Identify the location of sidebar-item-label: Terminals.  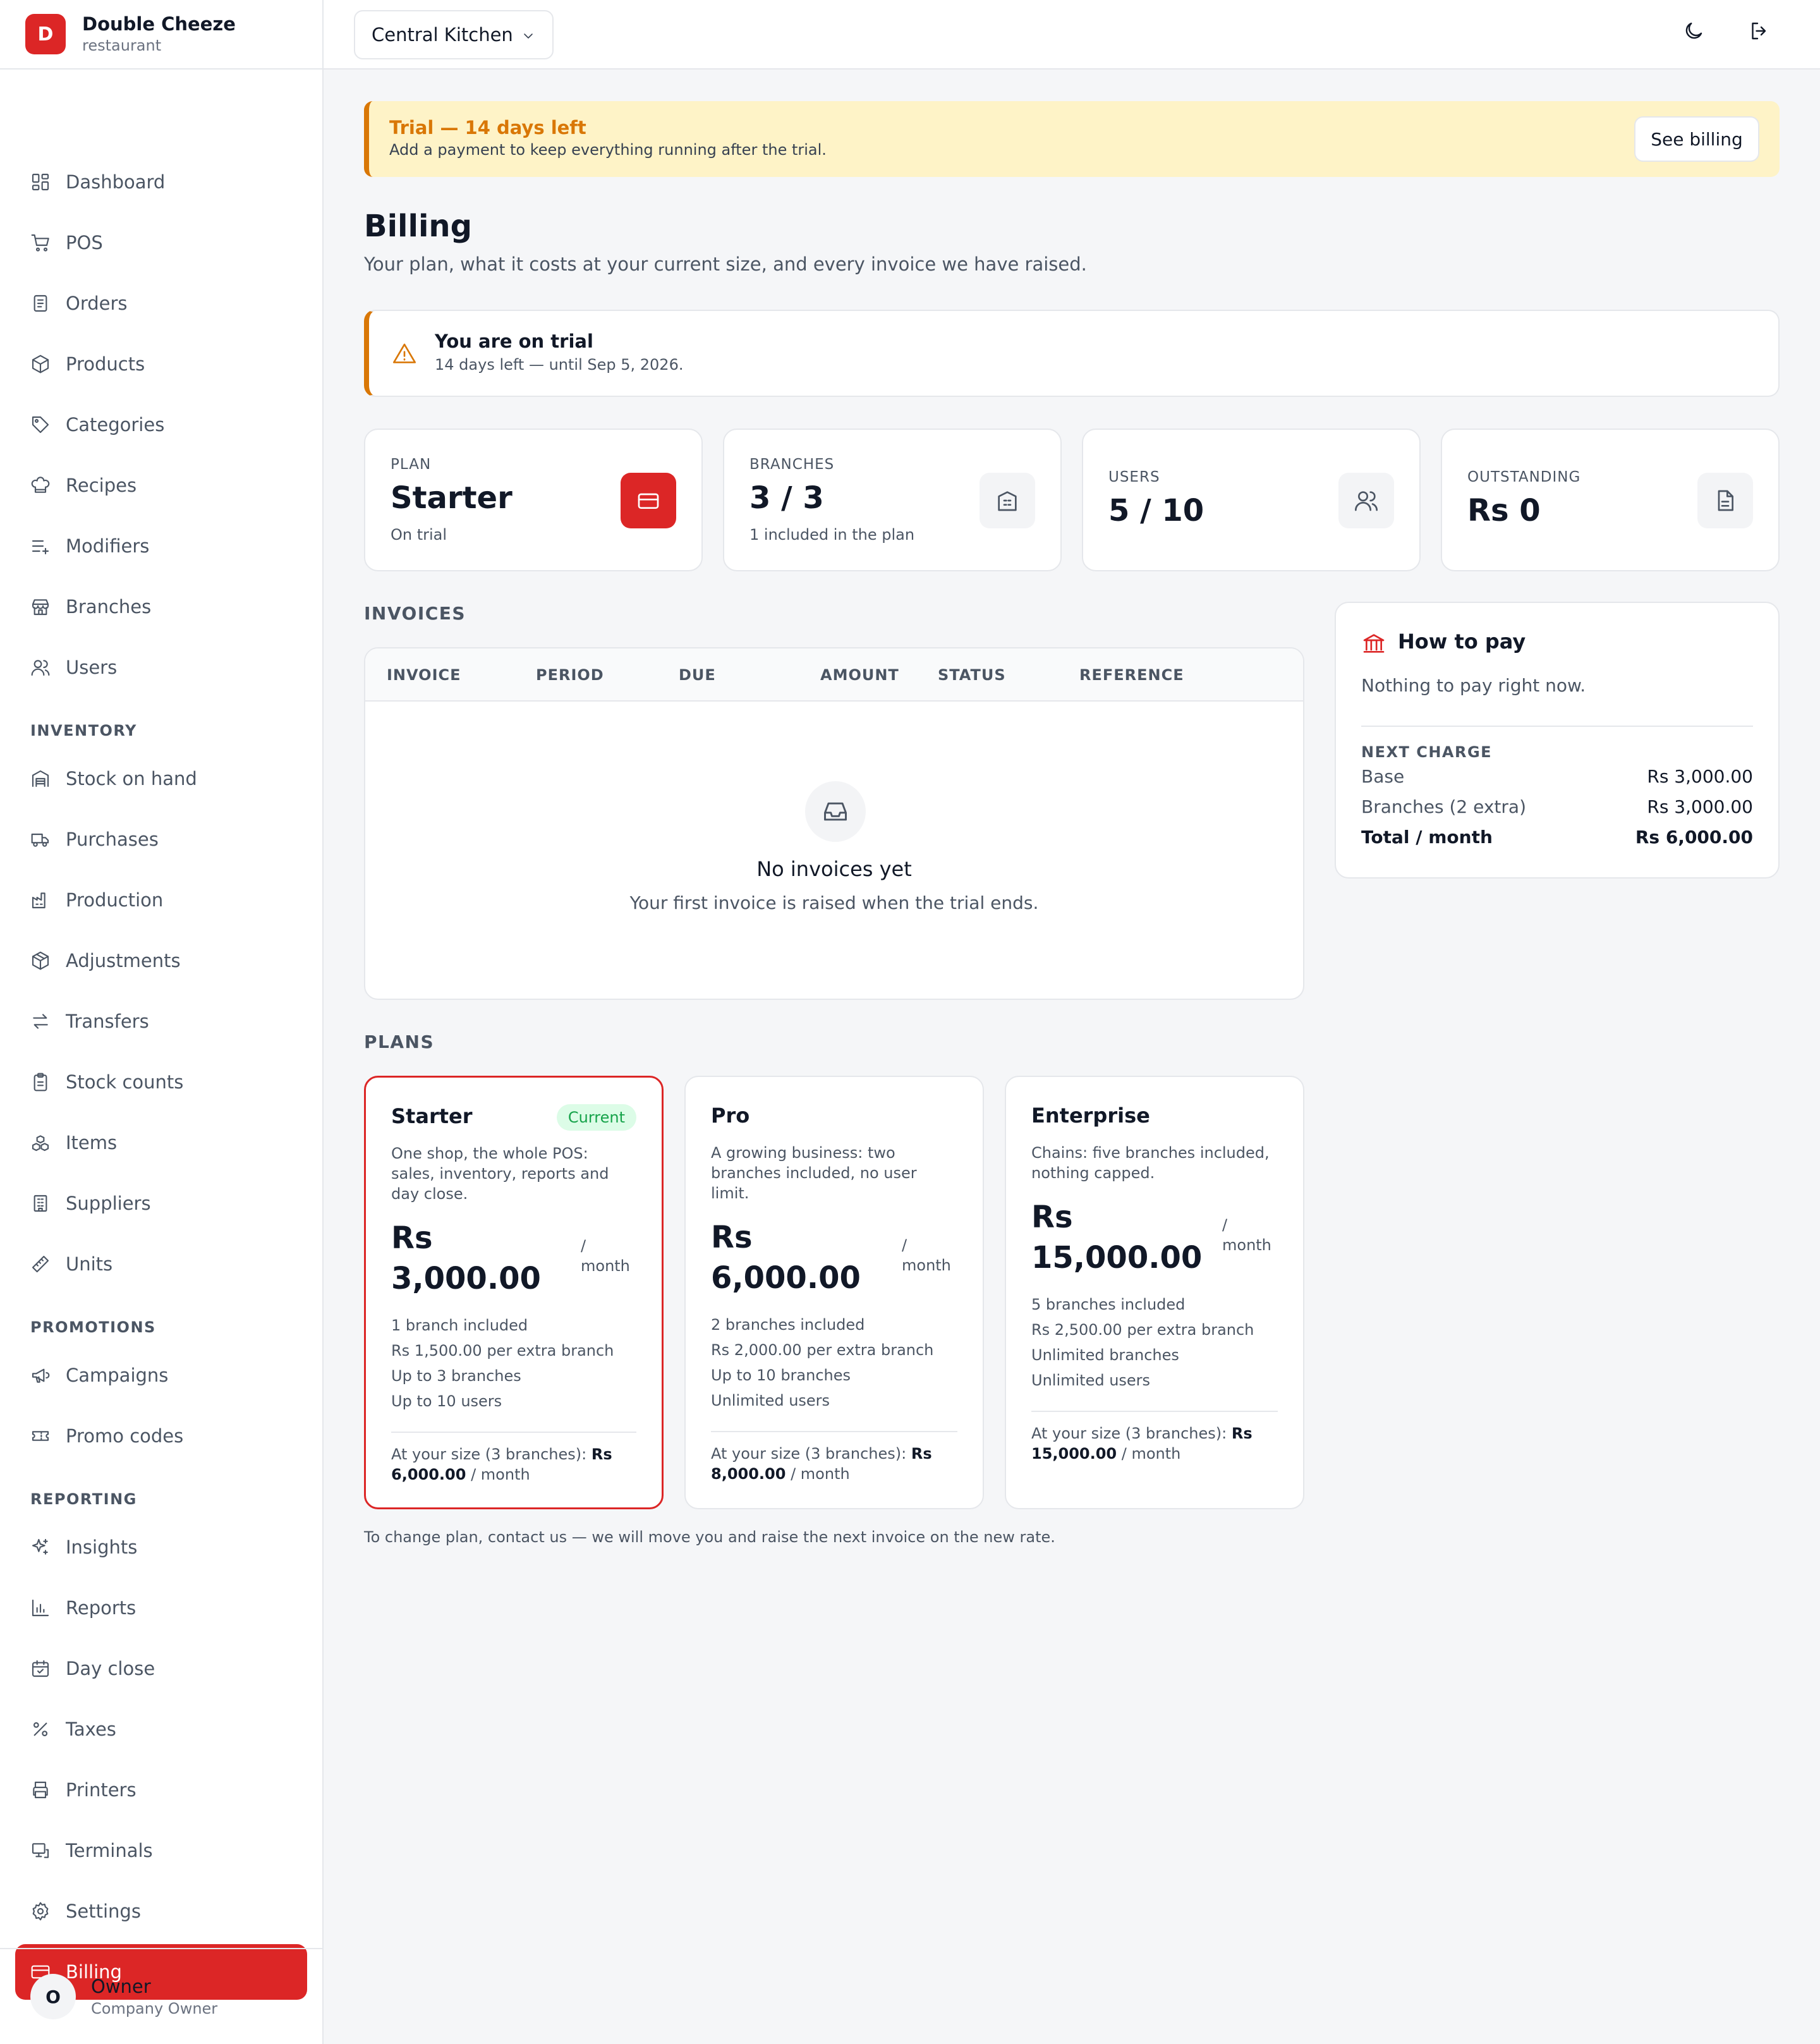
(109, 1851).